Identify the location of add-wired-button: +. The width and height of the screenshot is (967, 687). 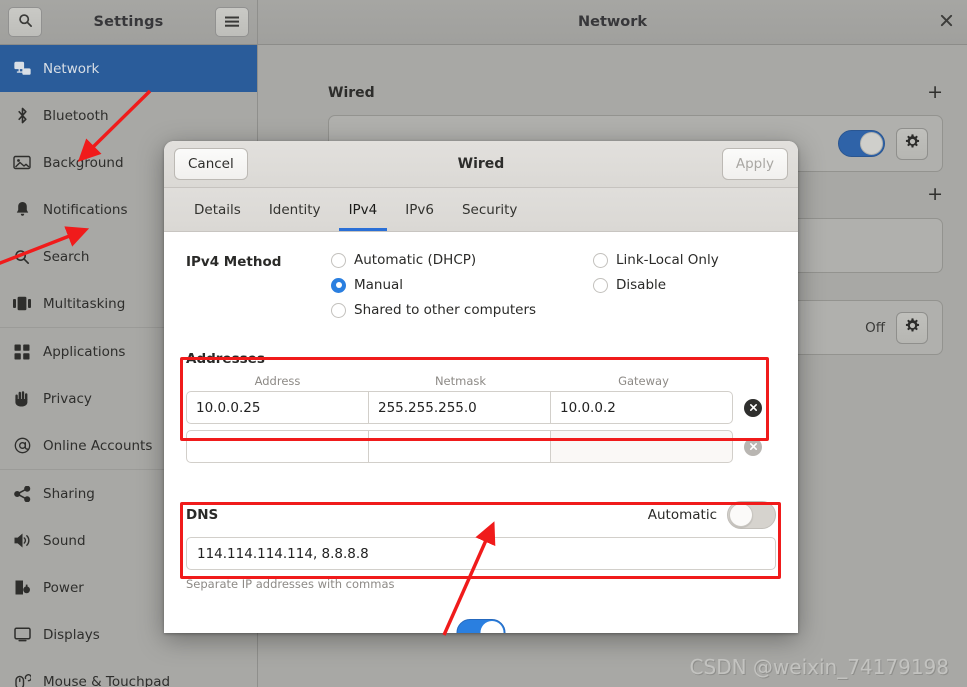
(935, 92).